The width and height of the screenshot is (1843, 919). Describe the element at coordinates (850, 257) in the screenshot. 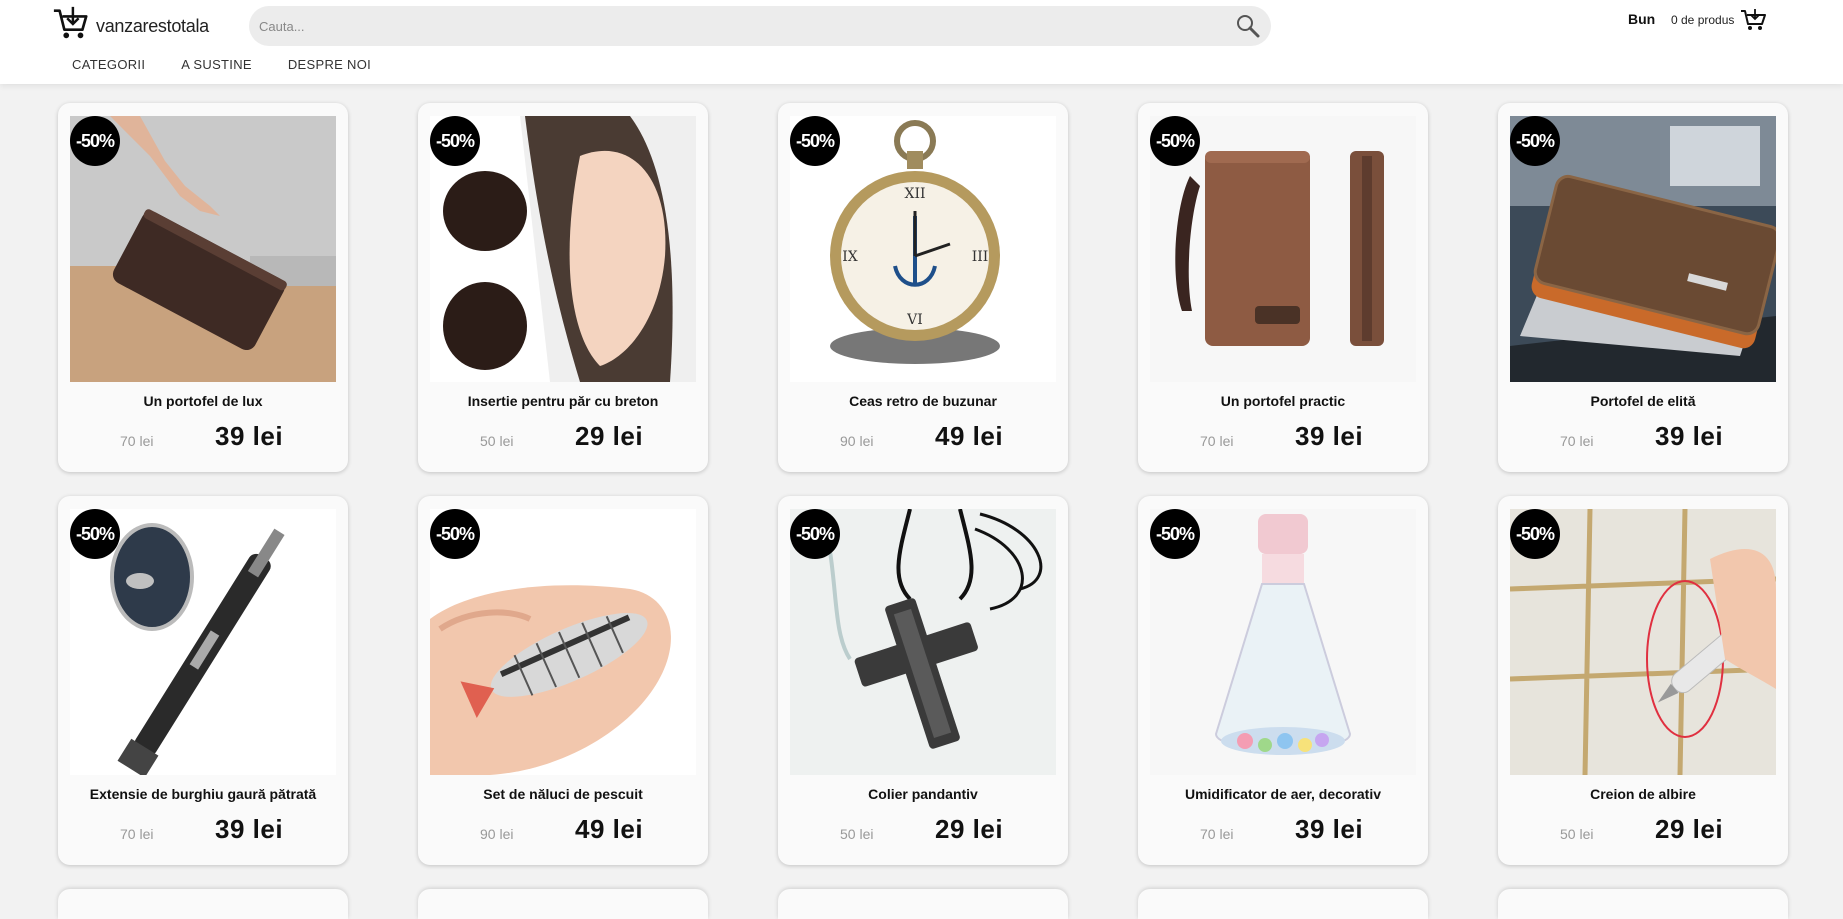

I see `svg-text: IX` at that location.